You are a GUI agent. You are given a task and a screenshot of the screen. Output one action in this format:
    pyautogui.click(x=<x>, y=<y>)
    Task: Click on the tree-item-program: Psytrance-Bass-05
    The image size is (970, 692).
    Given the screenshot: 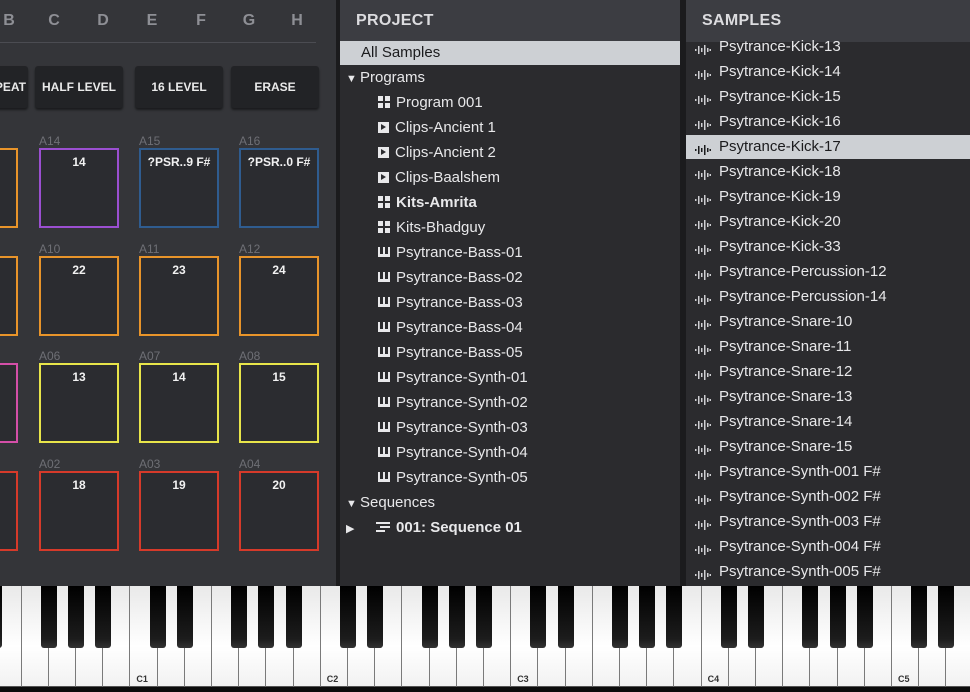 What is the action you would take?
    pyautogui.click(x=431, y=353)
    